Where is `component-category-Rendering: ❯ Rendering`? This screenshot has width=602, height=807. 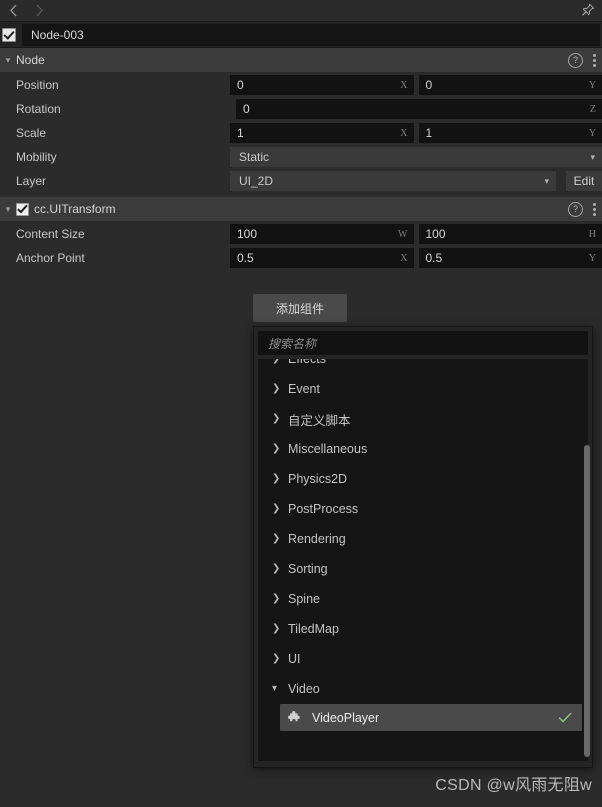
component-category-Rendering: ❯ Rendering is located at coordinates (423, 539).